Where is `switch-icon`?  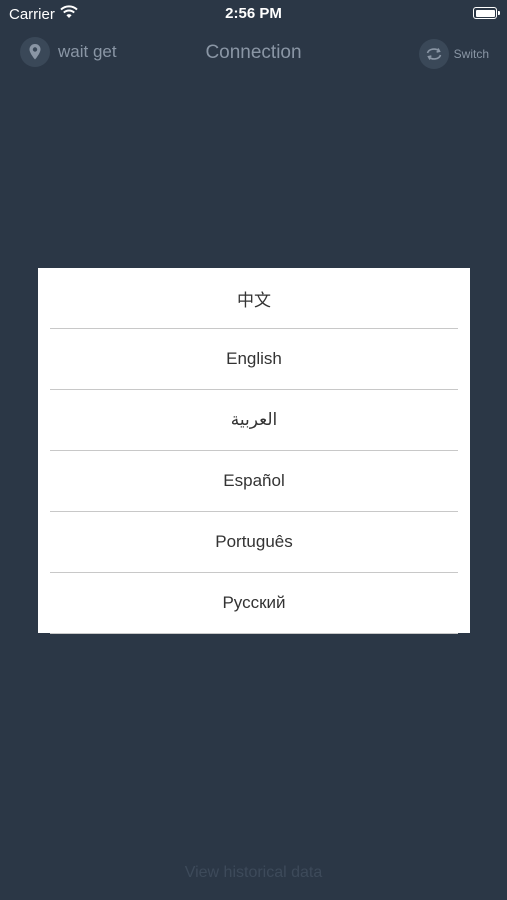
switch-icon is located at coordinates (433, 54).